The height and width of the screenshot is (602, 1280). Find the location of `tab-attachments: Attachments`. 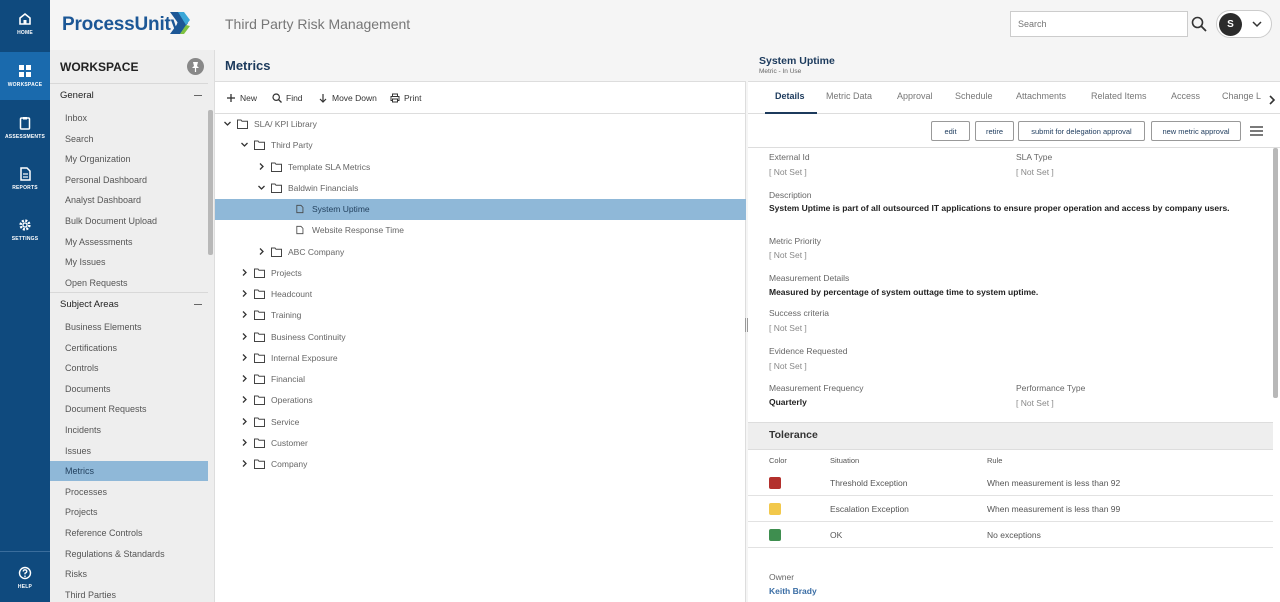

tab-attachments: Attachments is located at coordinates (1041, 96).